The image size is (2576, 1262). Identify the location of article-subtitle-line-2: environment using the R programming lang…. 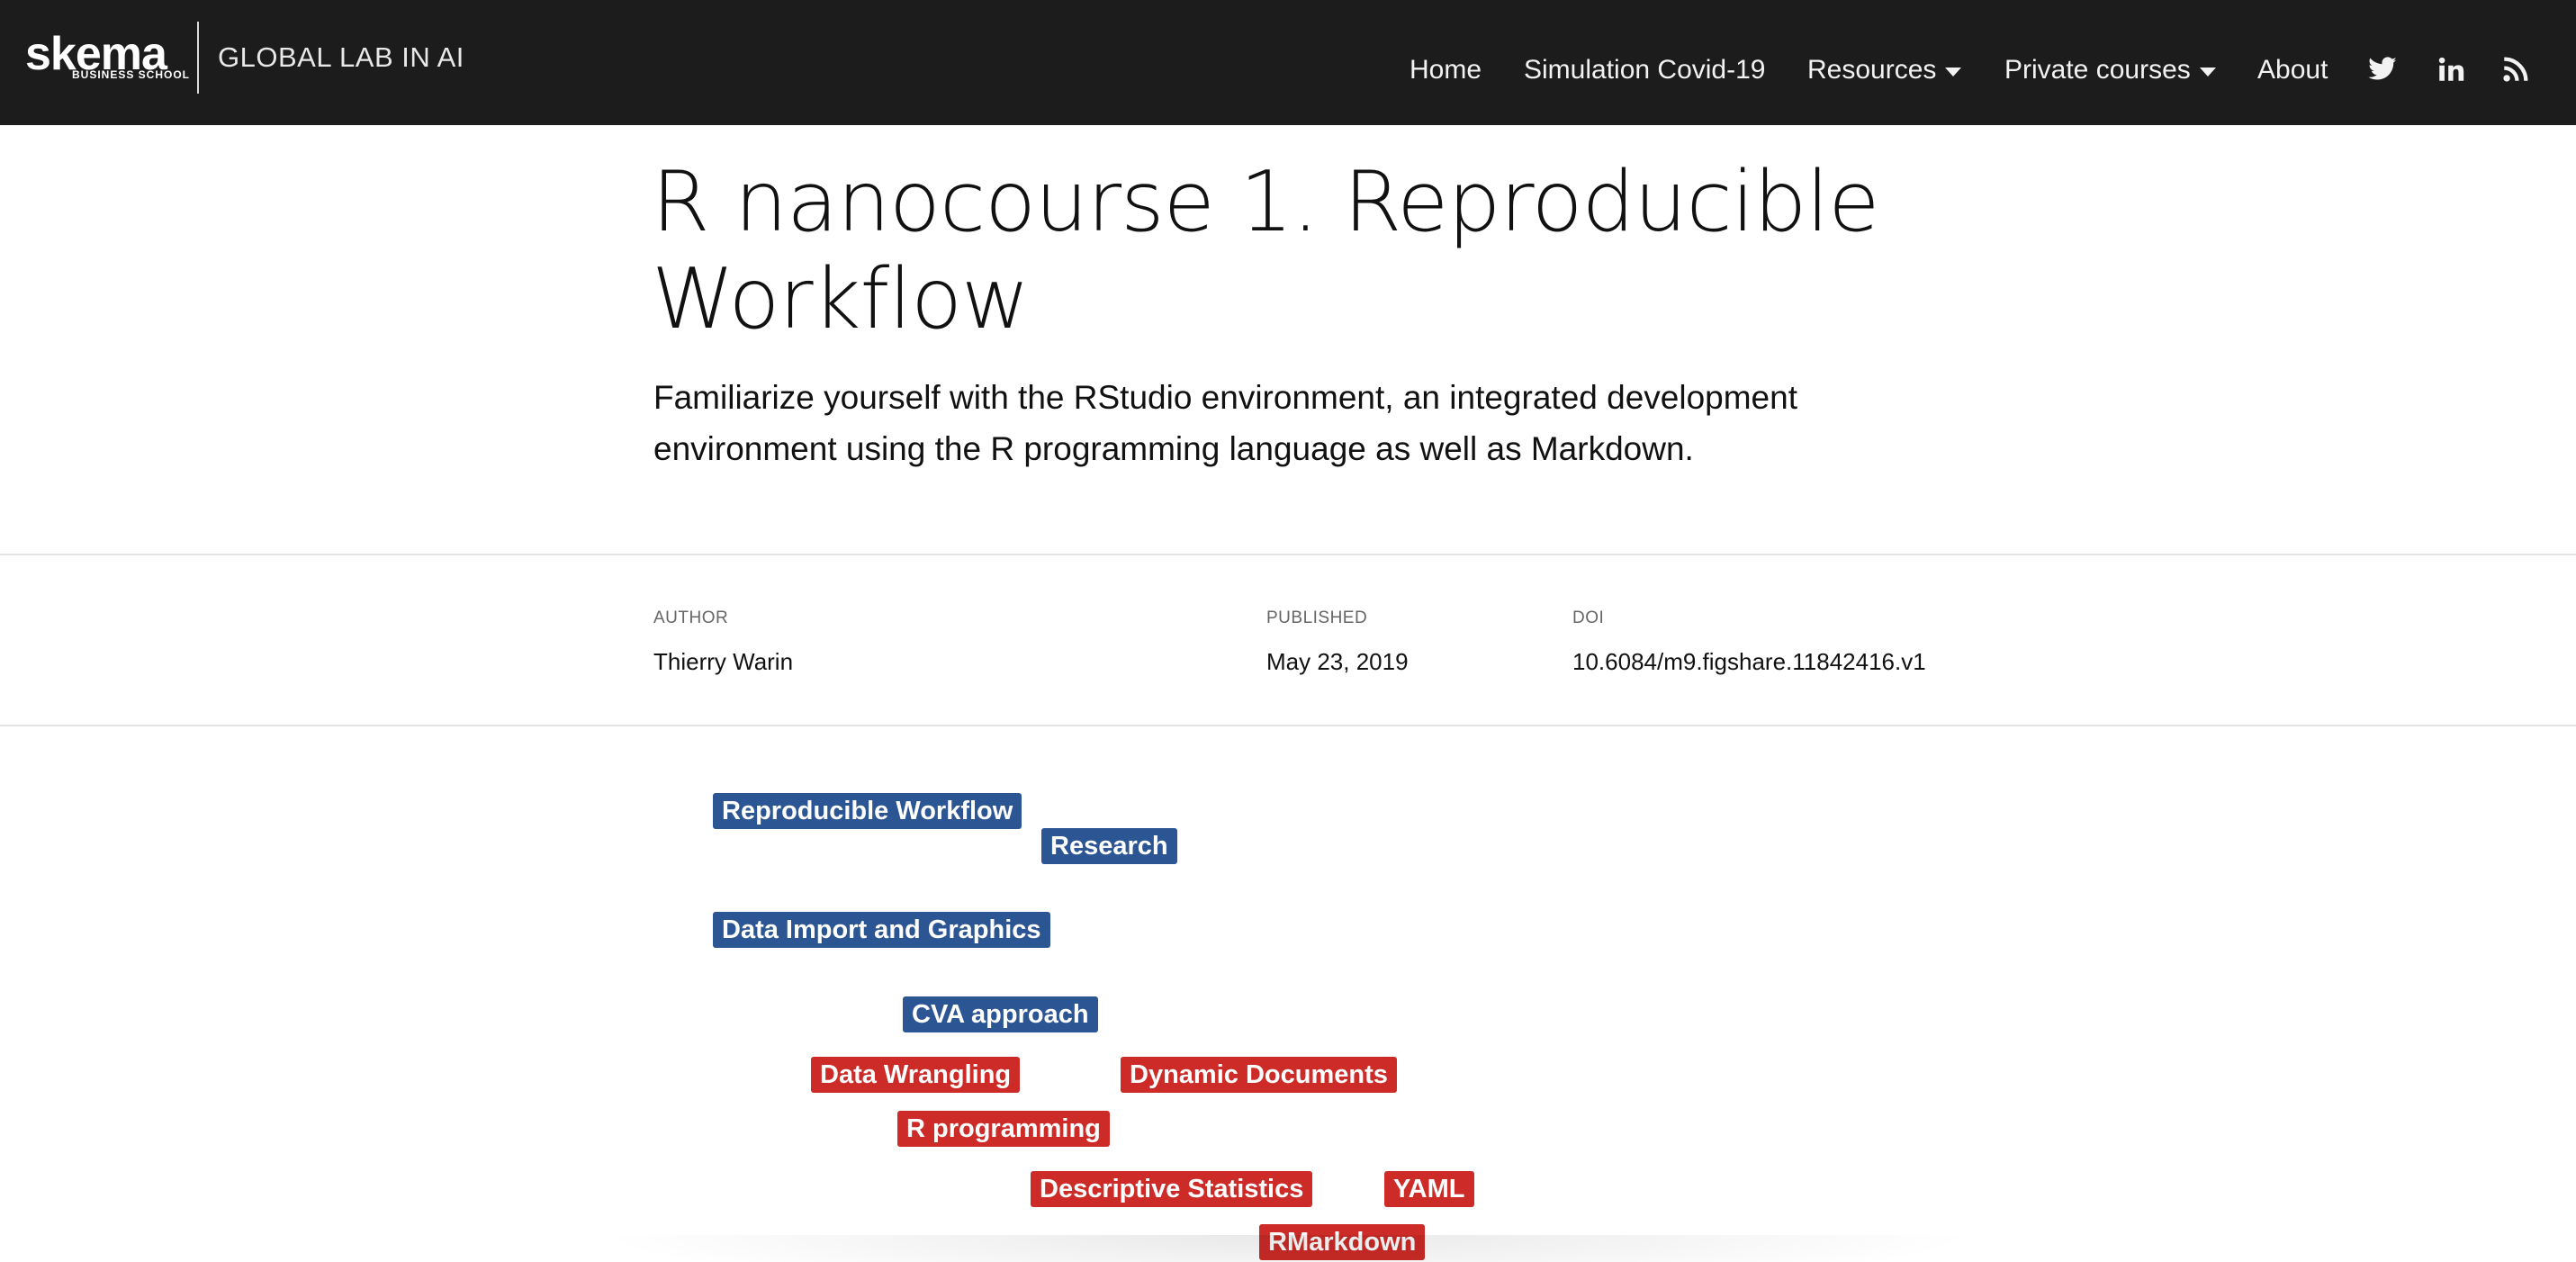
(1173, 448).